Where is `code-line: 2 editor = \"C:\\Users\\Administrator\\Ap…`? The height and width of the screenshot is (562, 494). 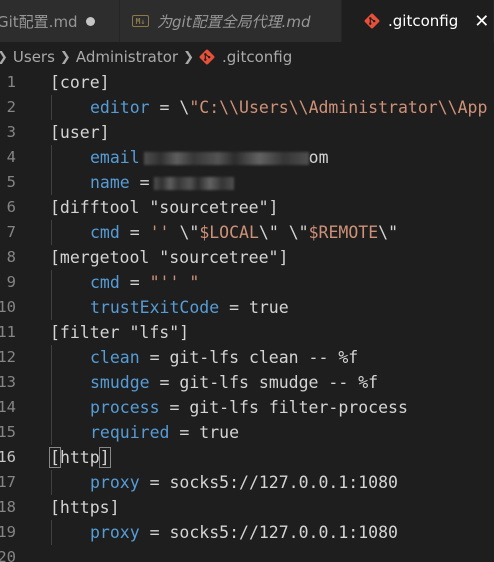 code-line: 2 editor = \"C:\\Users\\Administrator\\Ap… is located at coordinates (247, 107).